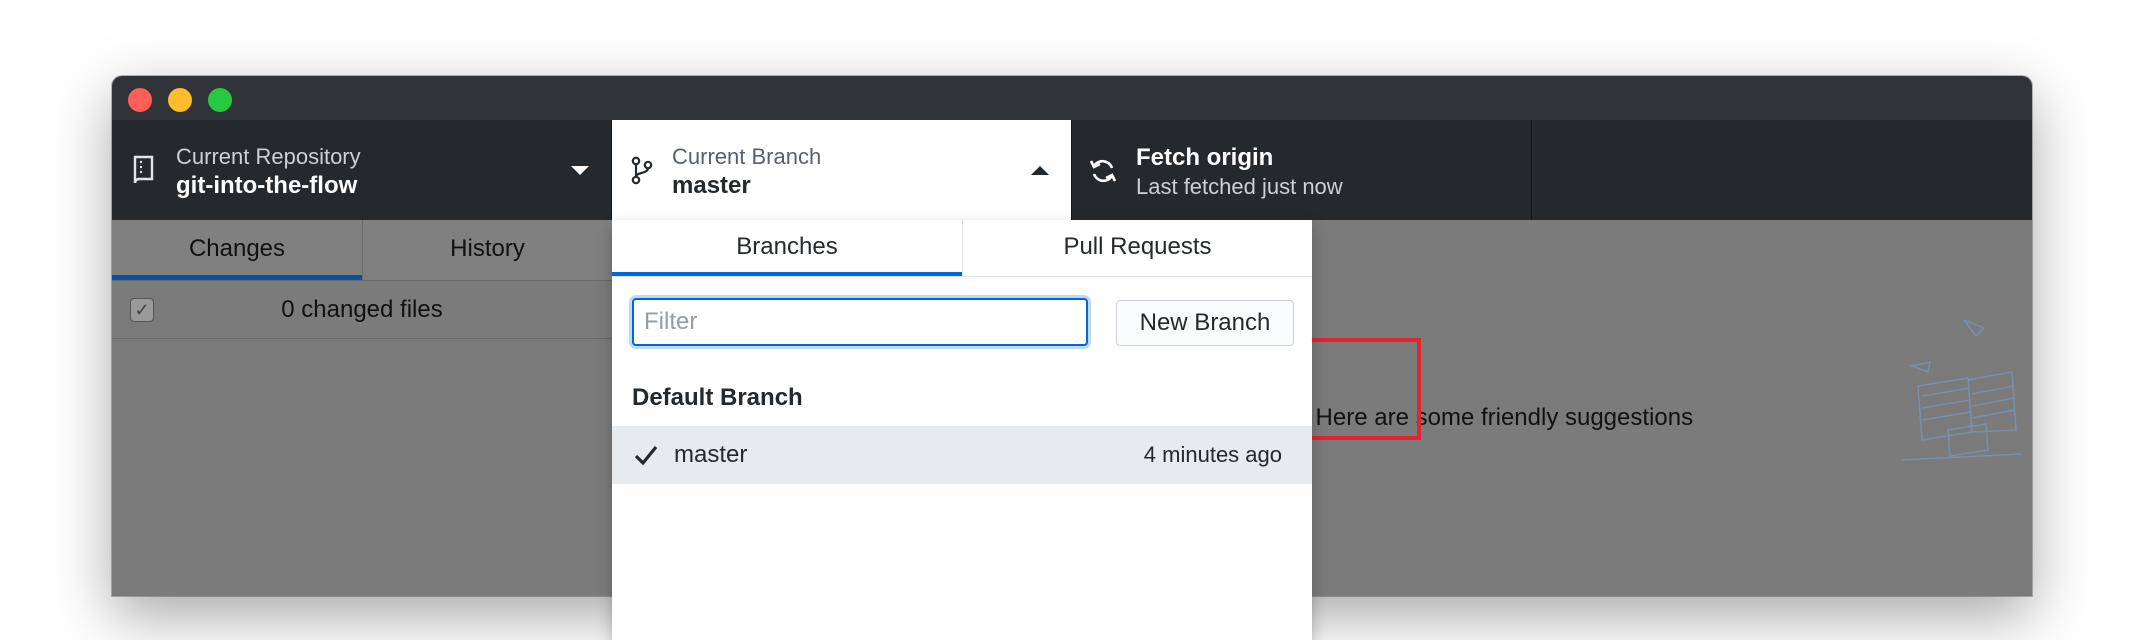 This screenshot has width=2144, height=640. I want to click on sync-icon, so click(1103, 171).